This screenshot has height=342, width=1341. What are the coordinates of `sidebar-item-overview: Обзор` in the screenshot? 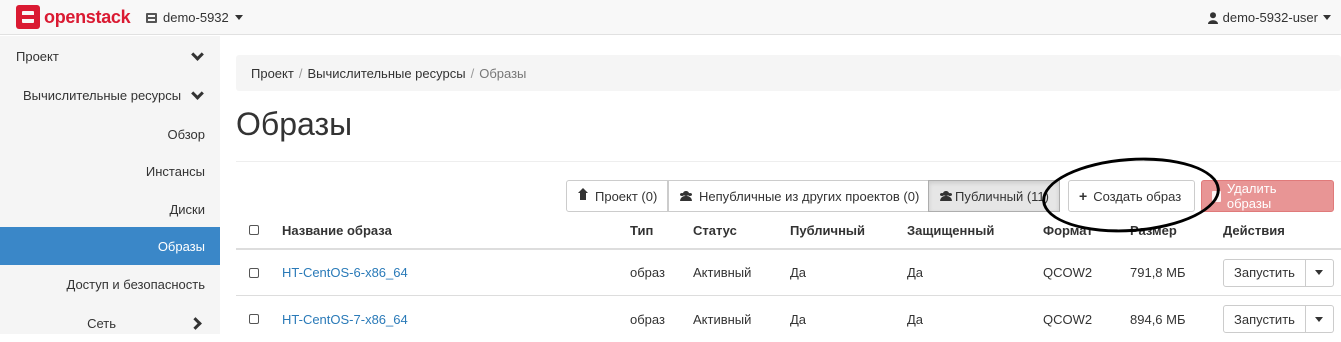 It's located at (110, 134).